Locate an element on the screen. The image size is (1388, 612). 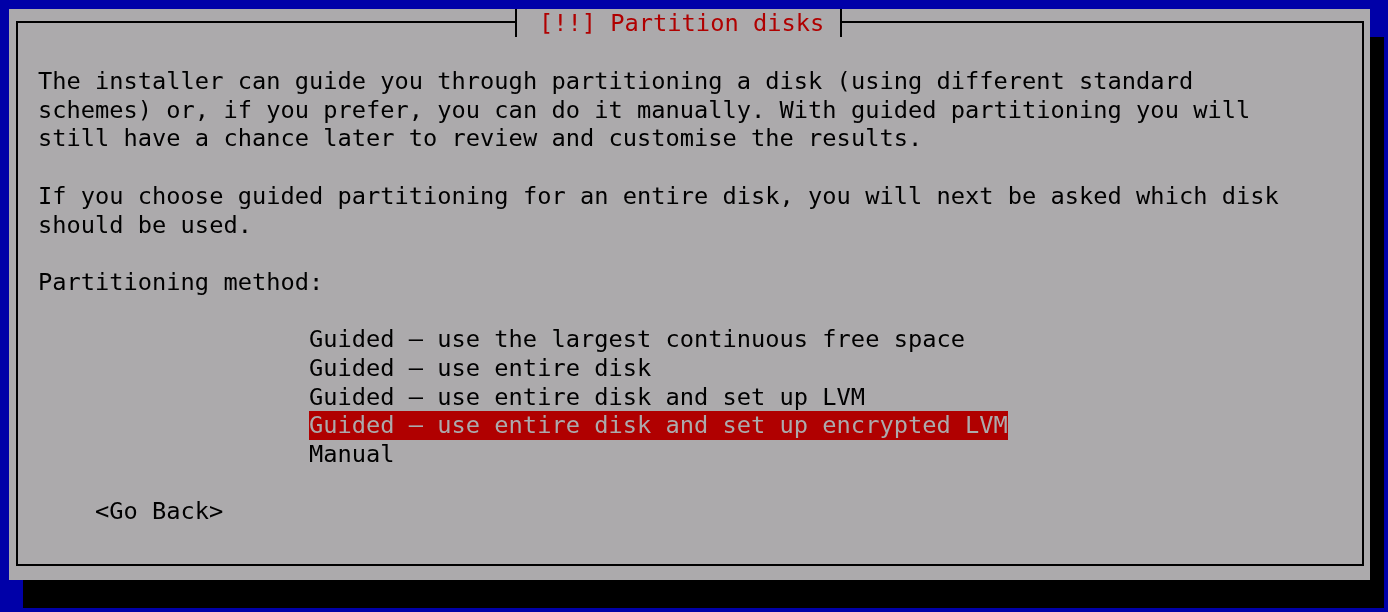
description-text: If you choose guided partitioning for an entire disk, you will next be asked which disk should be used. is located at coordinates (659, 210).